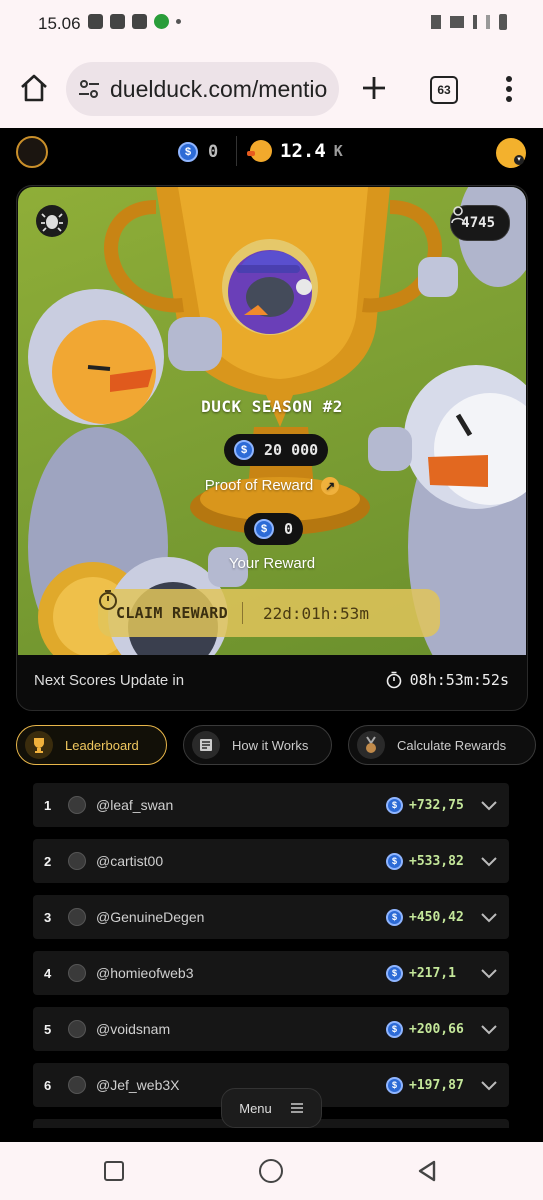 The height and width of the screenshot is (1200, 543). What do you see at coordinates (475, 22) in the screenshot?
I see `signal-icon` at bounding box center [475, 22].